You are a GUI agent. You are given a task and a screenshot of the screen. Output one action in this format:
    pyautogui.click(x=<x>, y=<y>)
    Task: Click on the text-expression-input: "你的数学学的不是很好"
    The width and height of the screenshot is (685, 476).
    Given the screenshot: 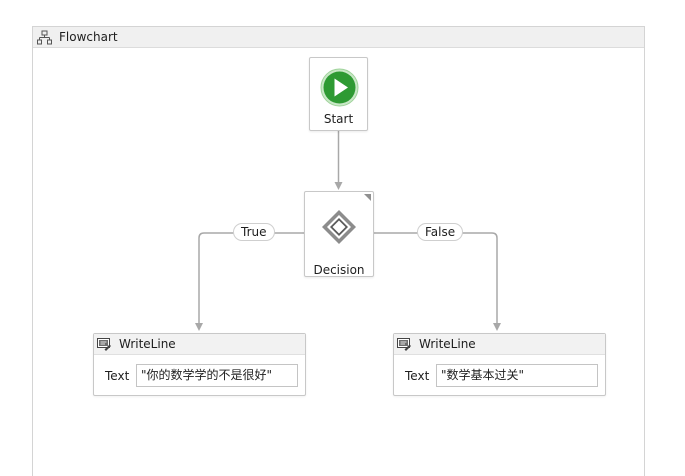 What is the action you would take?
    pyautogui.click(x=217, y=375)
    